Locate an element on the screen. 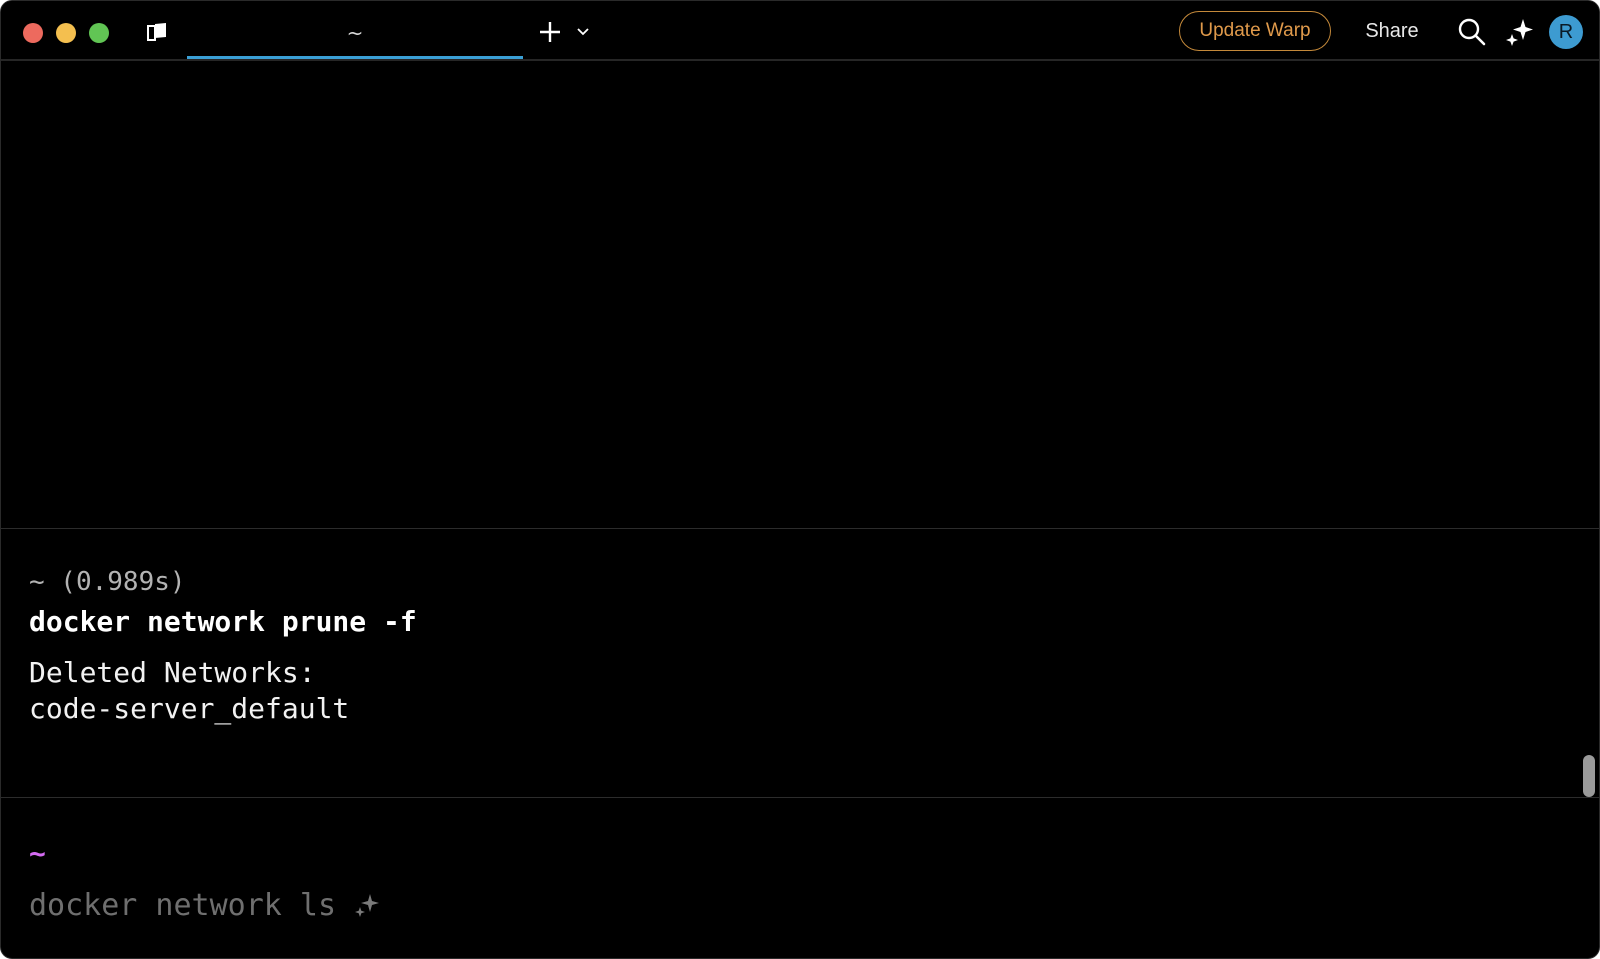  new-tab-dropdown-button is located at coordinates (583, 32).